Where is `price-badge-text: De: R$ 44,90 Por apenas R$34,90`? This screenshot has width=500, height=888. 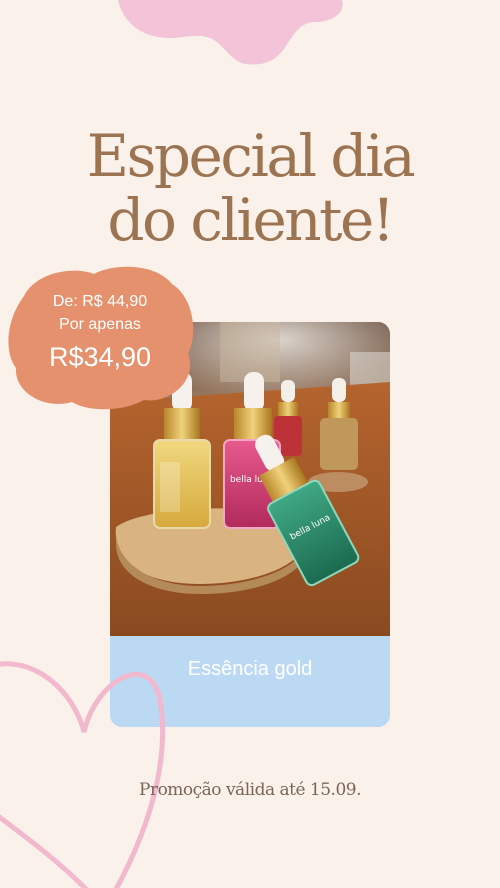
price-badge-text: De: R$ 44,90 Por apenas R$34,90 is located at coordinates (100, 333).